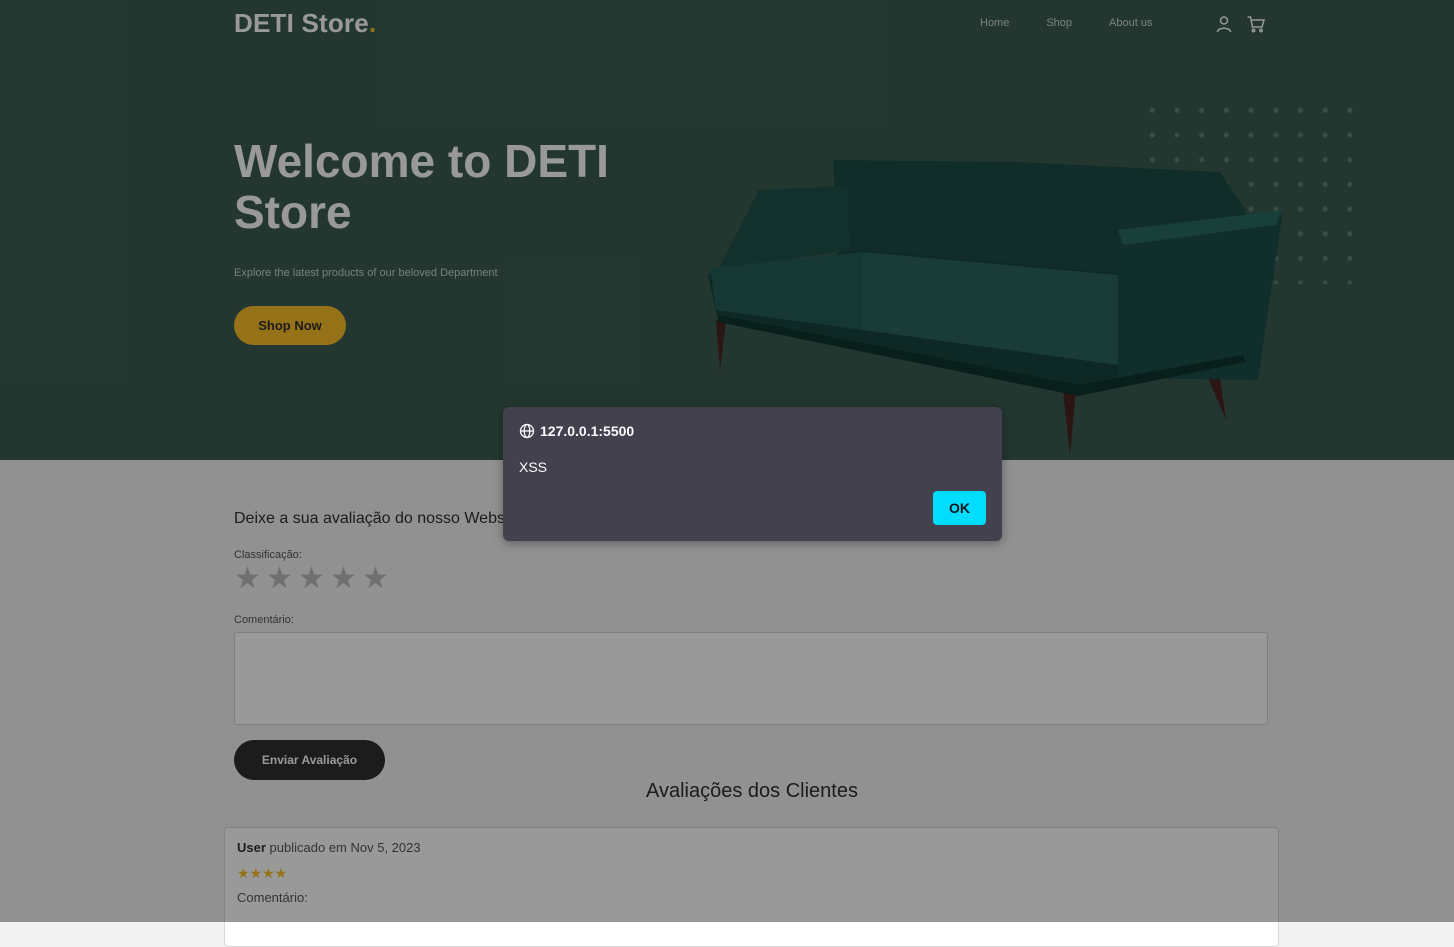  I want to click on alert-dialog: 127.0.0.1:5500 XSS OK, so click(752, 474).